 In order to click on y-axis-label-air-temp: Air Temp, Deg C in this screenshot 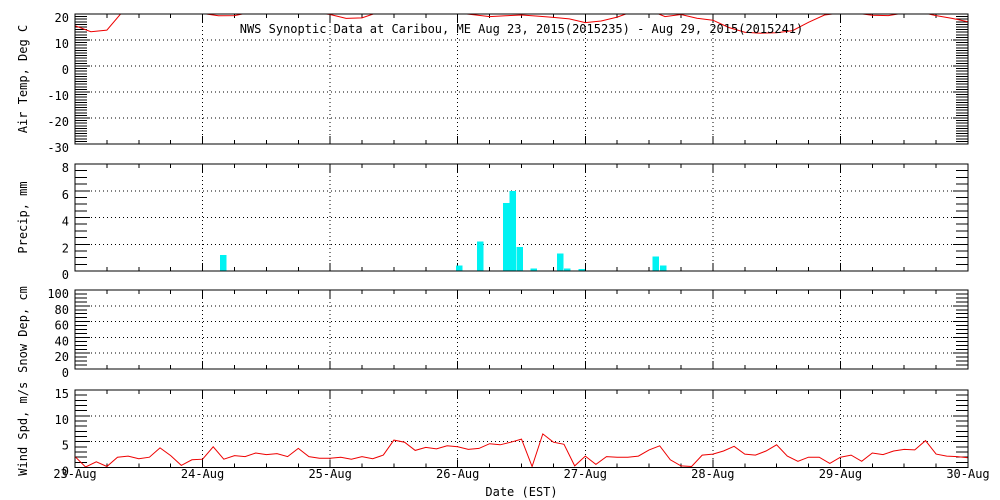, I will do `click(23, 79)`.